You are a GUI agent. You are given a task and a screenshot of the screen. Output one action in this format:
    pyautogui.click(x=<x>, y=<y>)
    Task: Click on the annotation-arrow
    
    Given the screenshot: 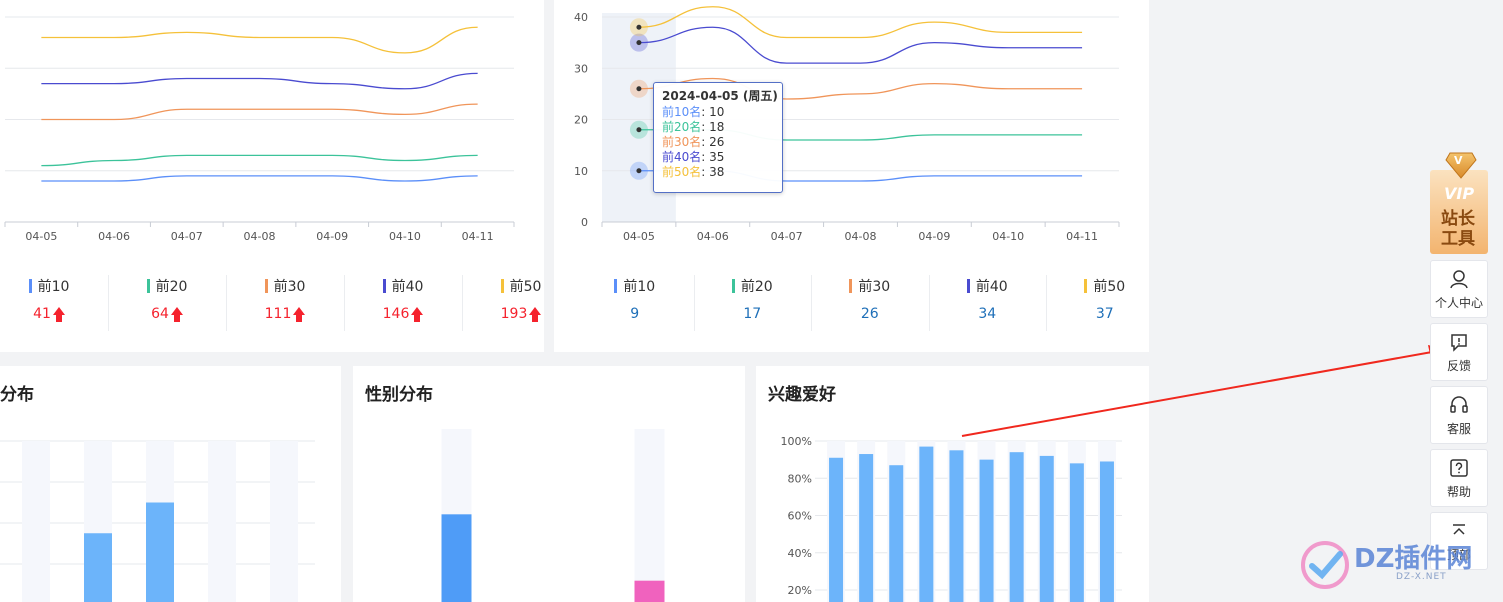 What is the action you would take?
    pyautogui.click(x=1203, y=391)
    